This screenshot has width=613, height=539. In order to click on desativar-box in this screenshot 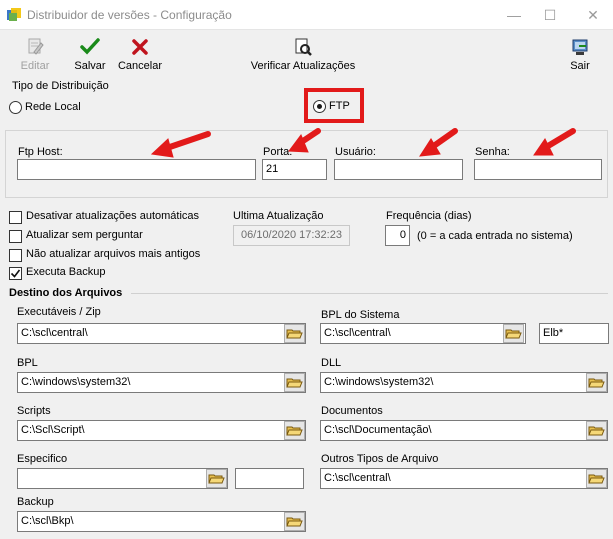, I will do `click(15, 217)`.